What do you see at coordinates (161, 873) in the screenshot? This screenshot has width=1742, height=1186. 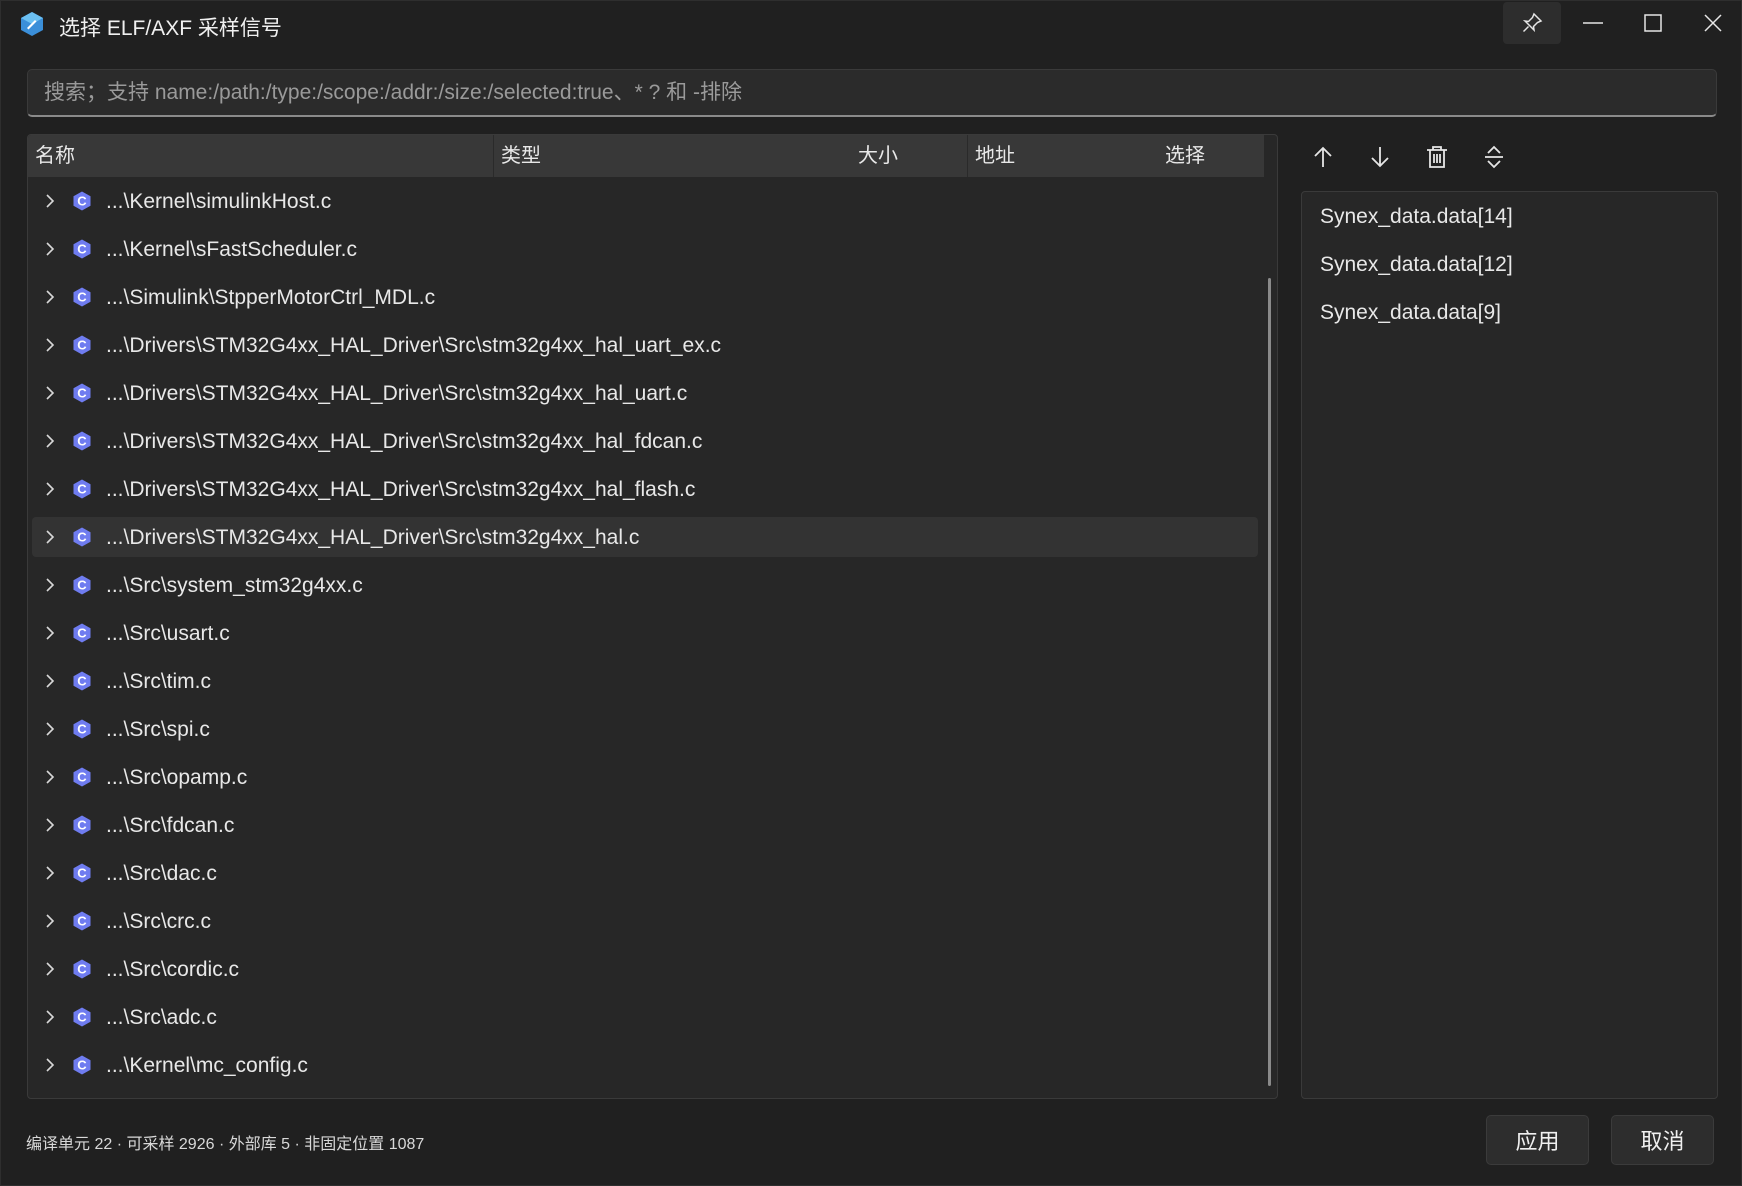 I see `tree-row-label: ...\Src\dac.c` at bounding box center [161, 873].